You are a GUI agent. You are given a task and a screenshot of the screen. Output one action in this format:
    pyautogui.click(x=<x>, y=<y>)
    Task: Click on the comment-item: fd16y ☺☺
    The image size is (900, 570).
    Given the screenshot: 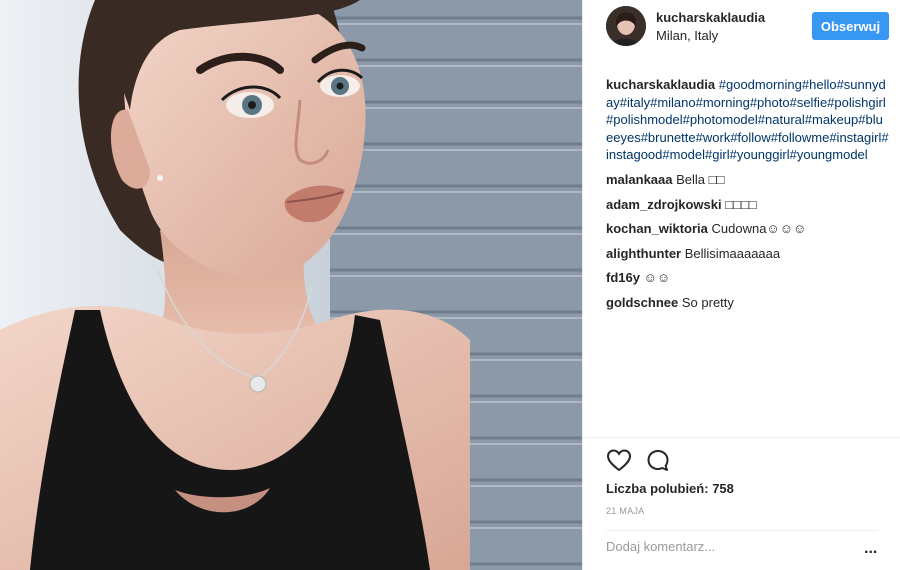 What is the action you would take?
    pyautogui.click(x=748, y=278)
    